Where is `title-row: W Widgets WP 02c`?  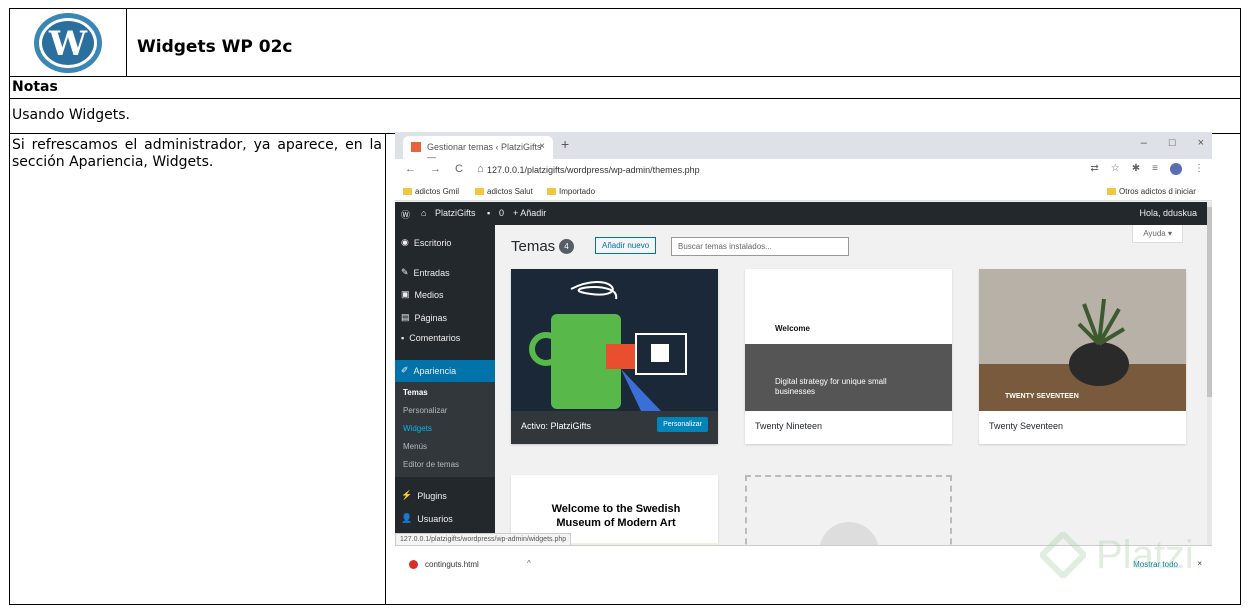
title-row: W Widgets WP 02c is located at coordinates (625, 43).